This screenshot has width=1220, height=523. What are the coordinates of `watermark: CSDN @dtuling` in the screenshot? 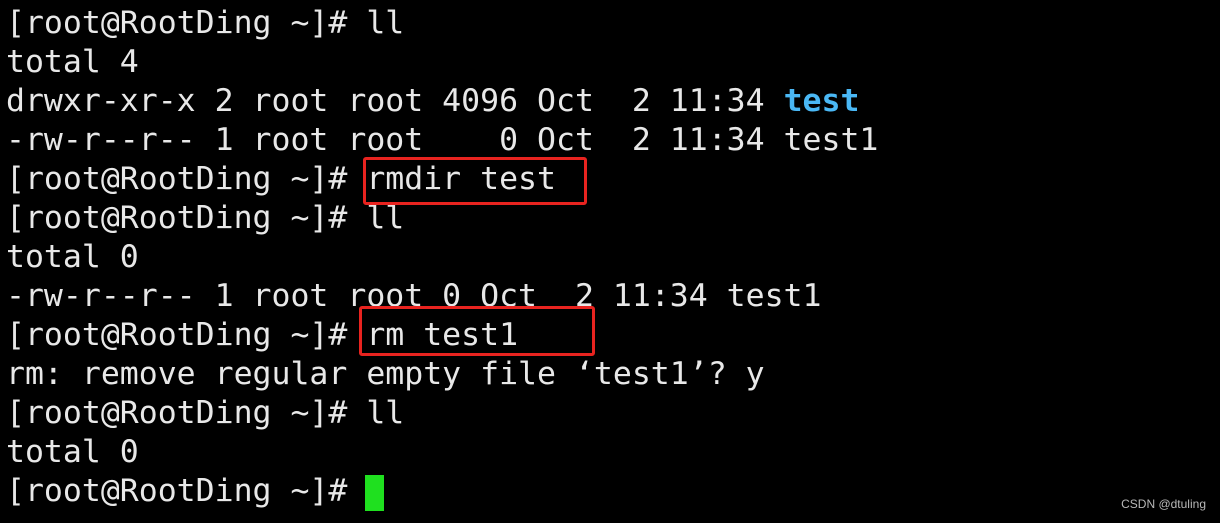 It's located at (1163, 504).